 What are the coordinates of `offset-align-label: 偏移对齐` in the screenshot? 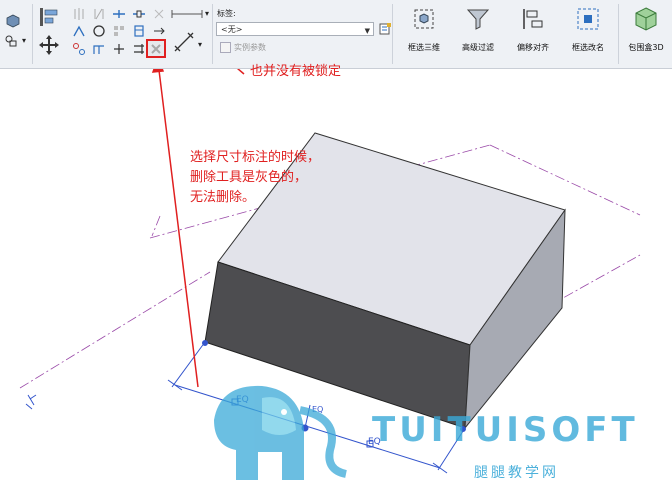 It's located at (533, 47).